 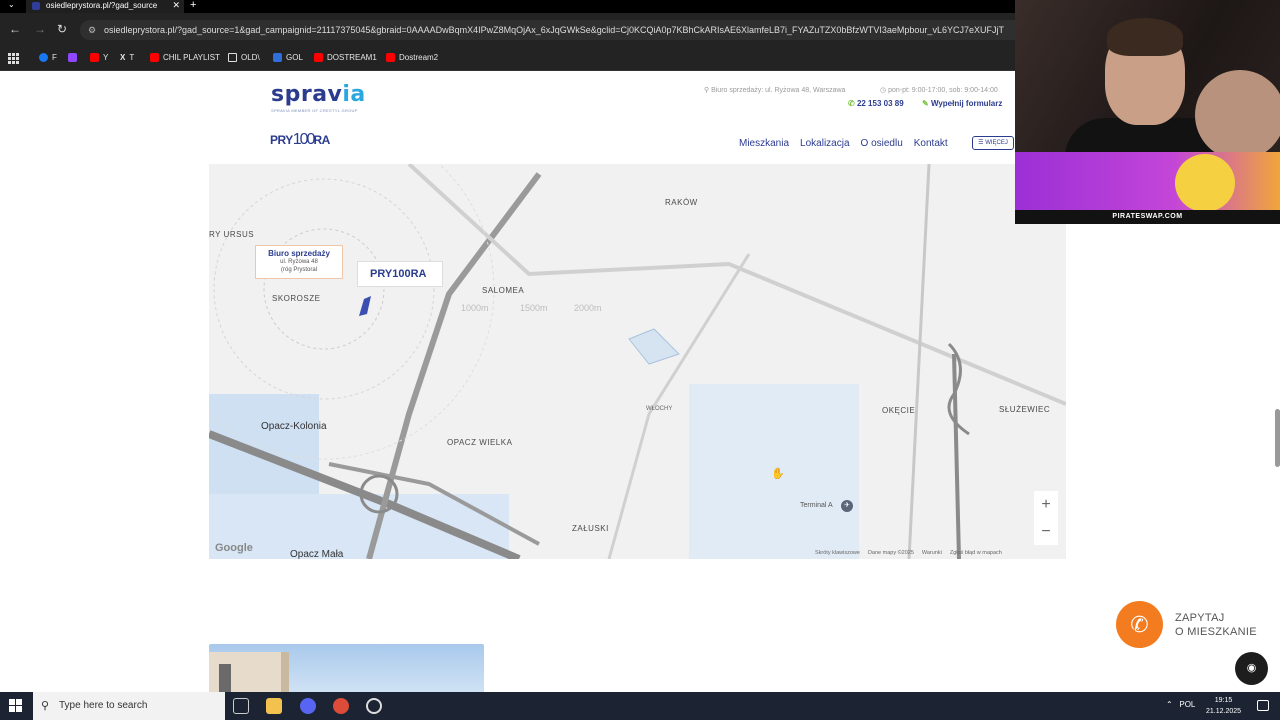 What do you see at coordinates (962, 103) in the screenshot?
I see `form-link: ✎ Wypełnij formularz` at bounding box center [962, 103].